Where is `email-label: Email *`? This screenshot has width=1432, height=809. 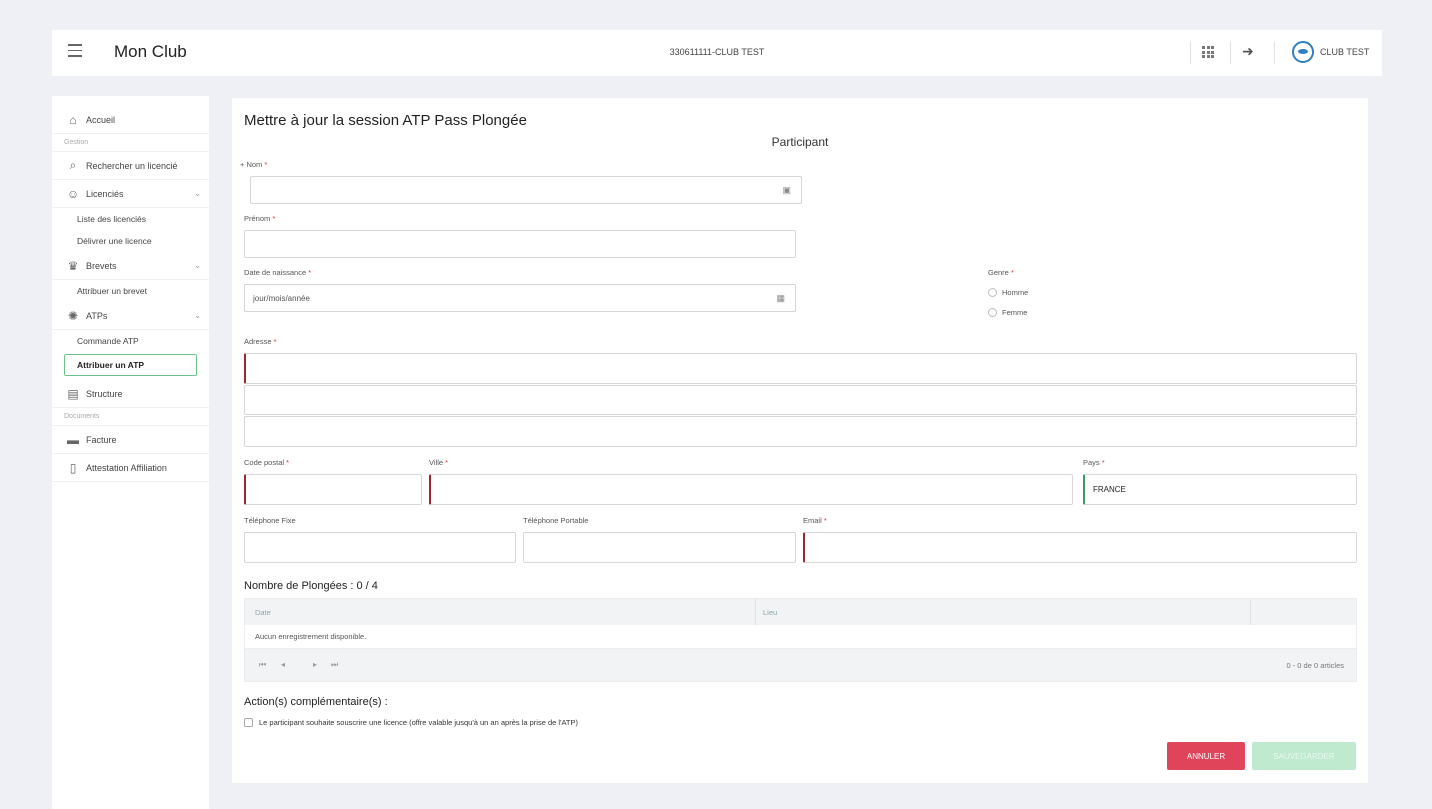
email-label: Email * is located at coordinates (815, 520).